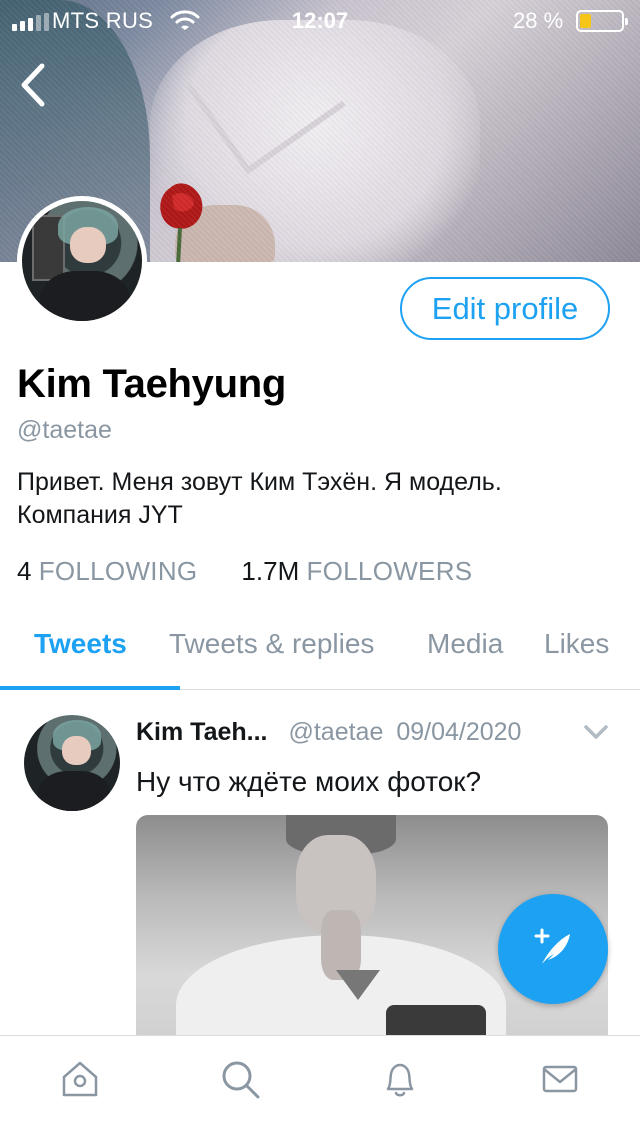 This screenshot has height=1136, width=640. I want to click on tweet-header: Kim Taeh... @taetae 09/04/2020, so click(376, 732).